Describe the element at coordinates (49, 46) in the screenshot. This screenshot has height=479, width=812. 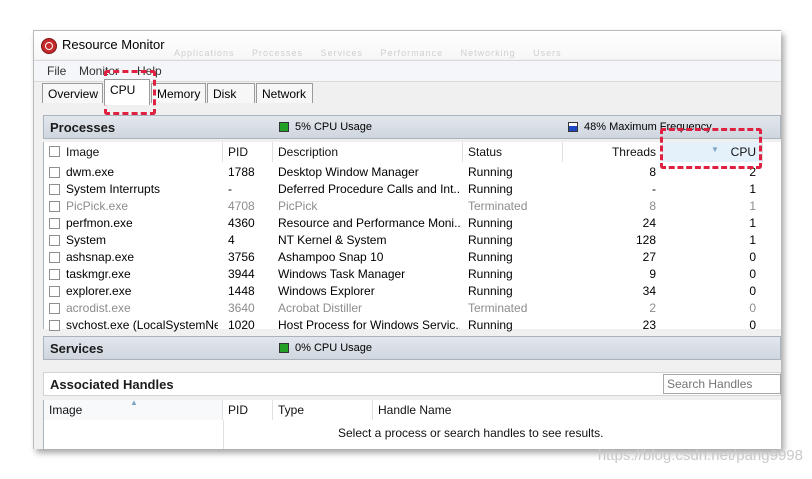
I see `resource-monitor-icon` at that location.